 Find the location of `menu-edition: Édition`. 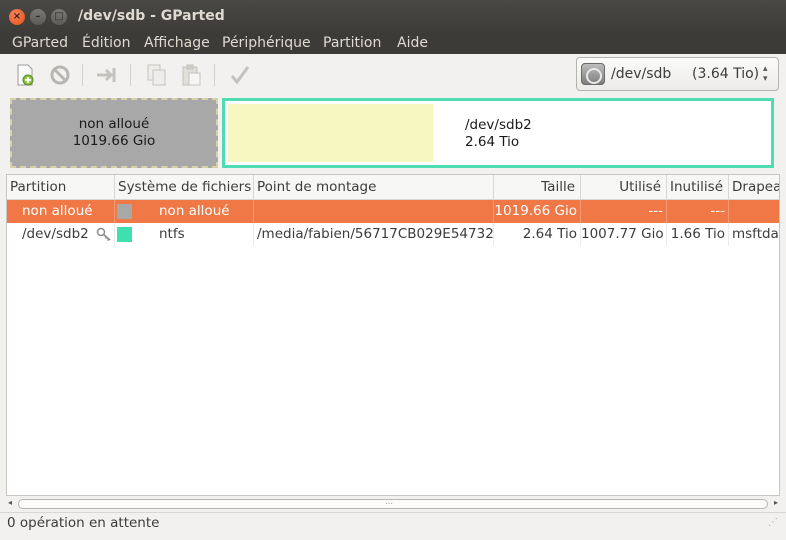

menu-edition: Édition is located at coordinates (106, 43).